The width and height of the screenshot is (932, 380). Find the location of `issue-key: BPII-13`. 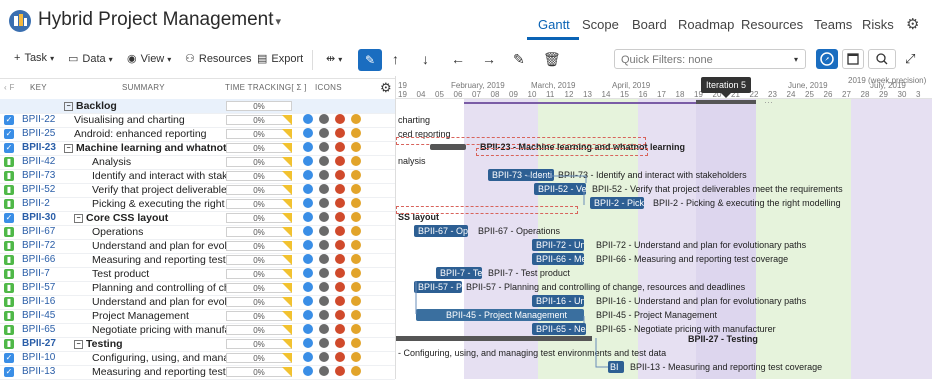

issue-key: BPII-13 is located at coordinates (38, 371).